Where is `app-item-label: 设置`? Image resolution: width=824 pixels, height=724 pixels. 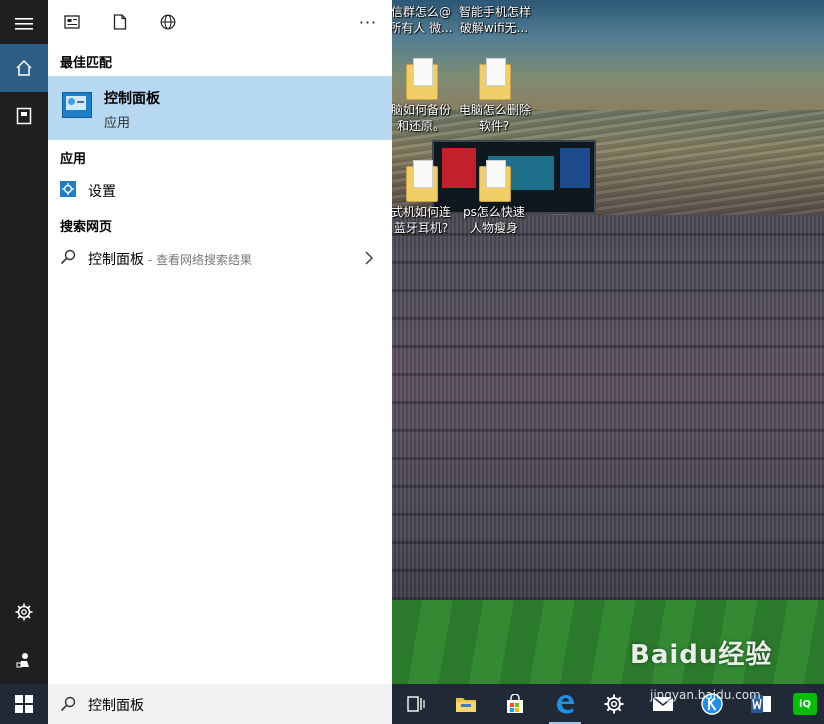 app-item-label: 设置 is located at coordinates (102, 192).